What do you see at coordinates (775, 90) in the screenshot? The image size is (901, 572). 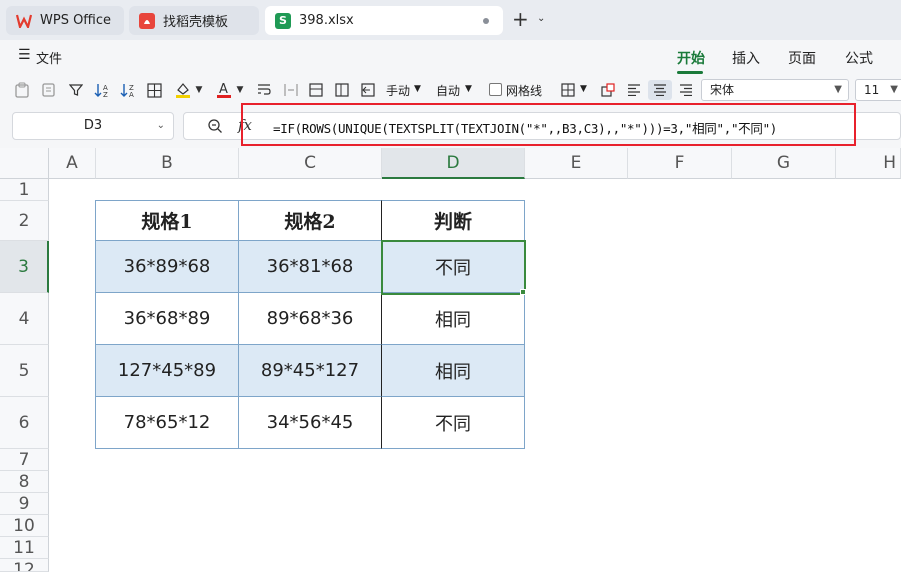 I see `font-name-select: 宋体 ▼` at bounding box center [775, 90].